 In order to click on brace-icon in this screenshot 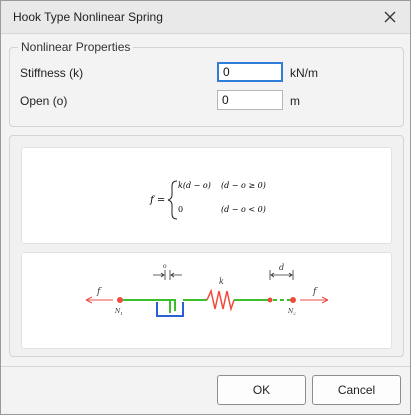, I will do `click(172, 200)`.